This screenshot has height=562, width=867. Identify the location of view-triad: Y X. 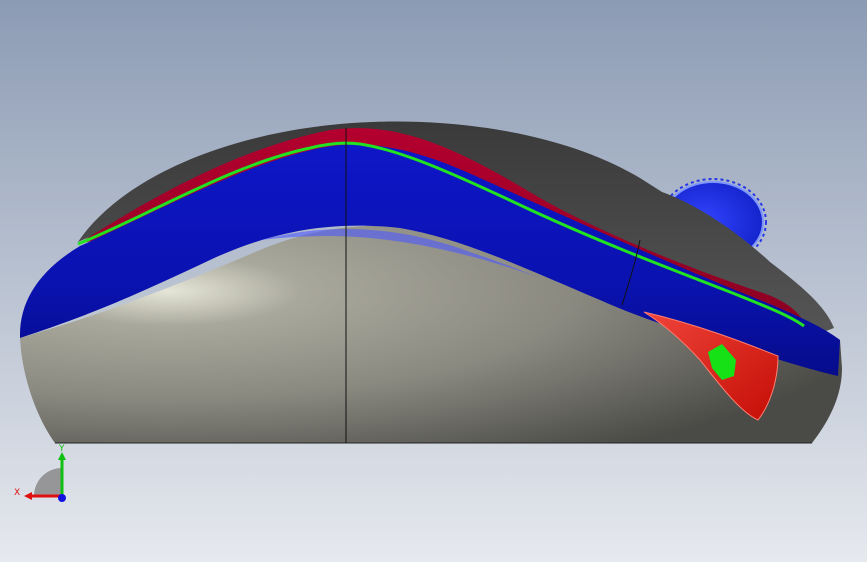
(42, 476).